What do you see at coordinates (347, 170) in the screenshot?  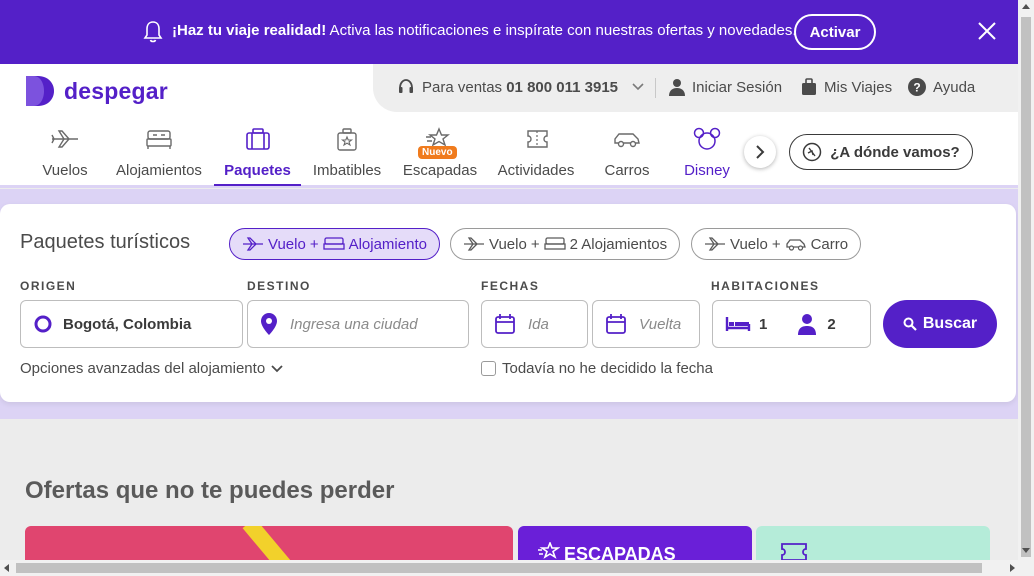 I see `tab-label: Imbatibles` at bounding box center [347, 170].